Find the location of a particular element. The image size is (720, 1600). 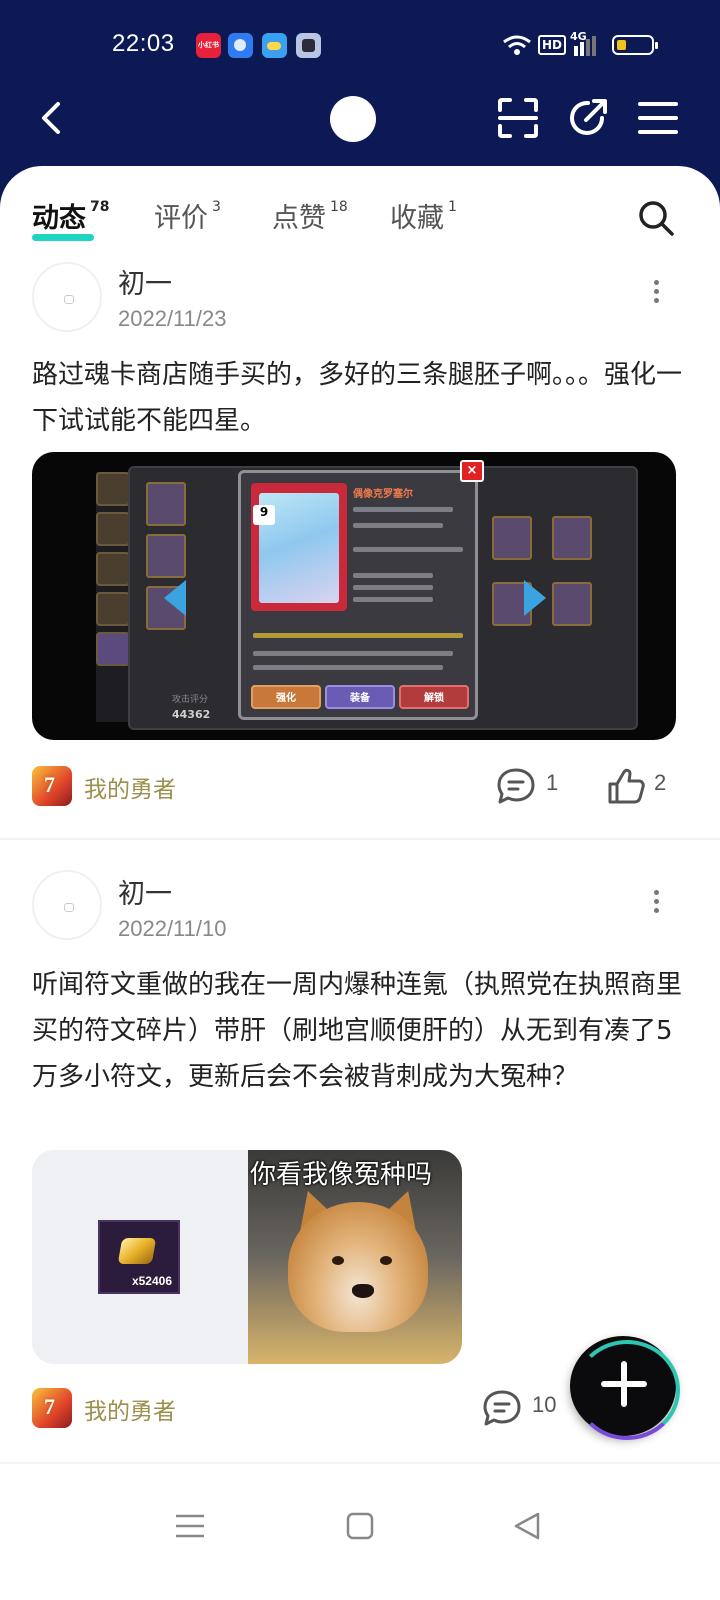

post-image-grid: x52406 你看我像冤种吗 is located at coordinates (247, 1257).